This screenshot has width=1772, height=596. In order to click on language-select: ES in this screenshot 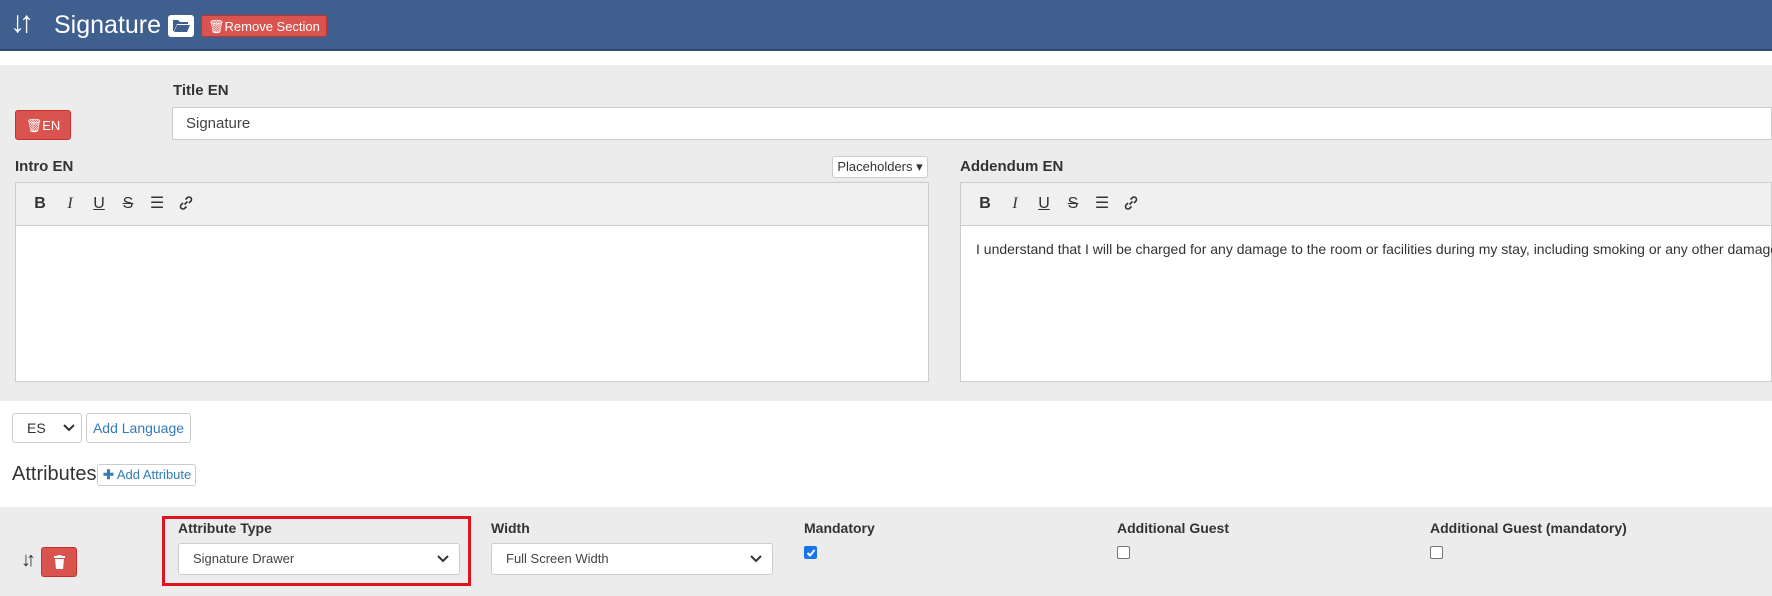, I will do `click(47, 428)`.